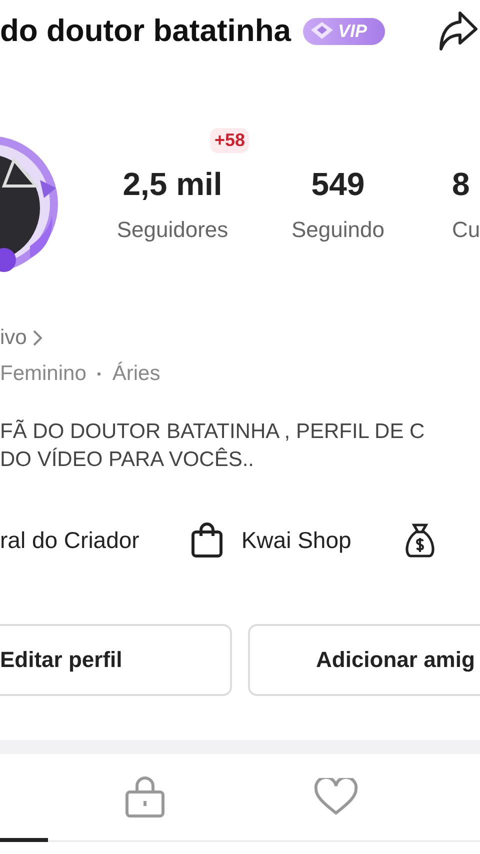  Describe the element at coordinates (172, 184) in the screenshot. I see `stat-count: 2,5 mil` at that location.